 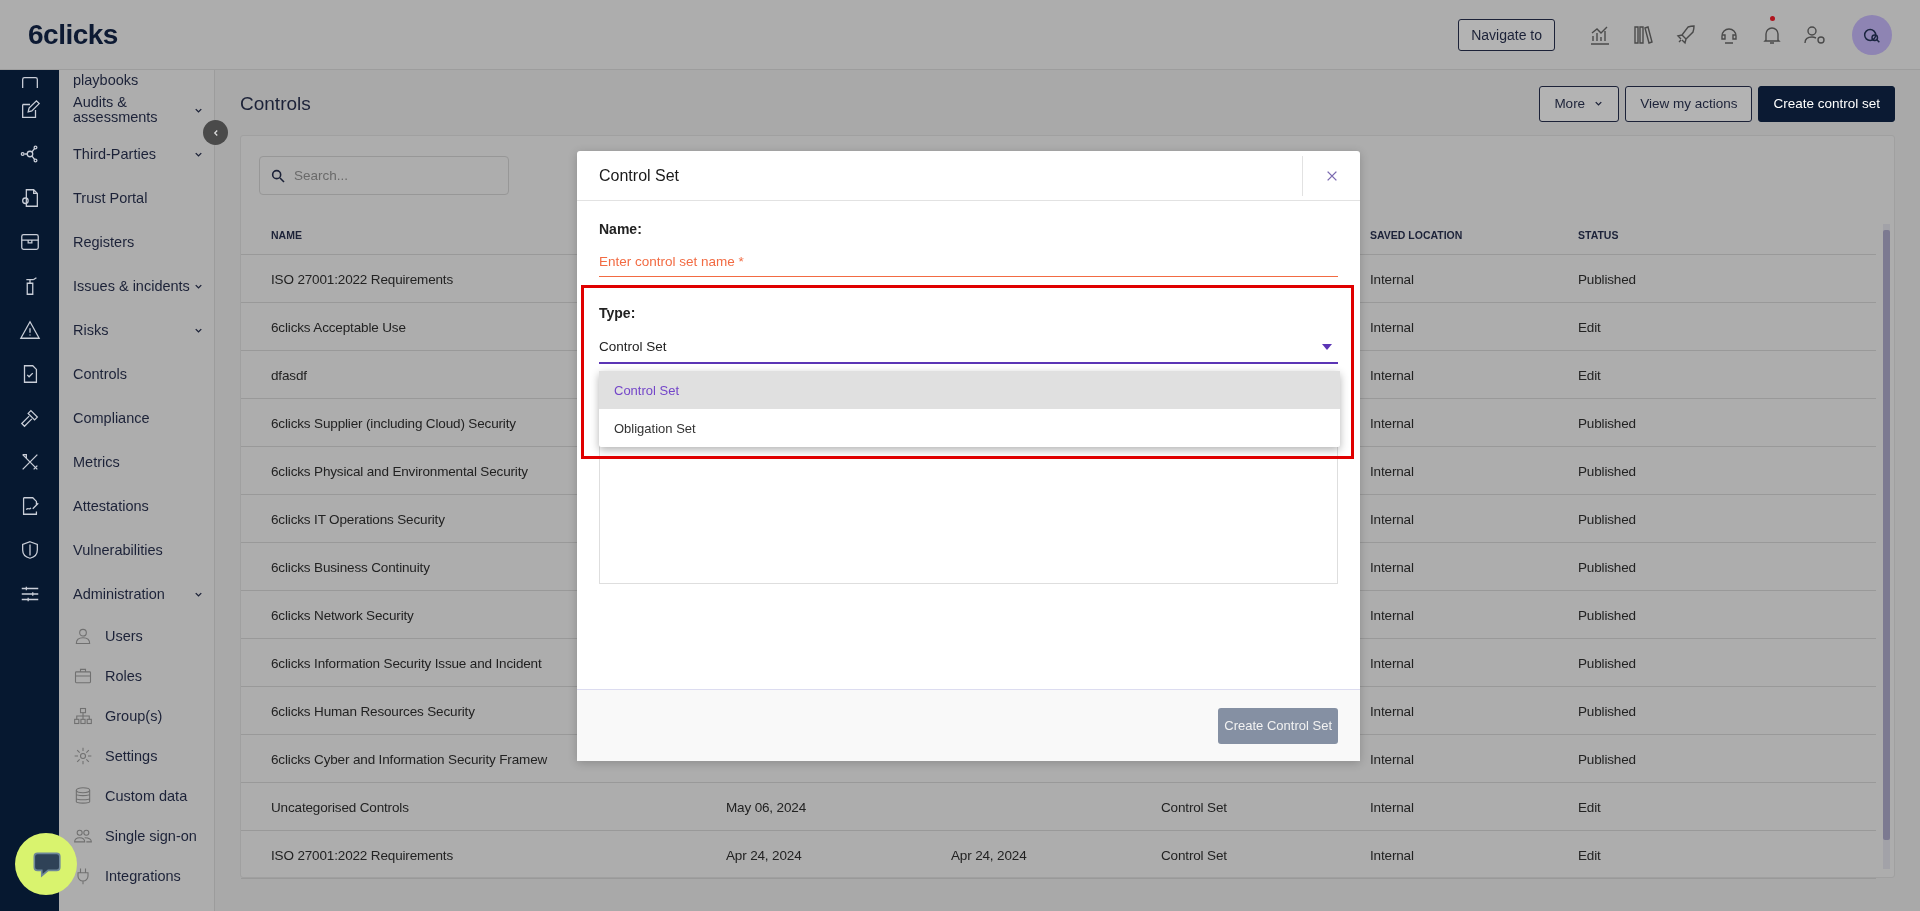 What do you see at coordinates (968, 349) in the screenshot?
I see `type-select: Control Set` at bounding box center [968, 349].